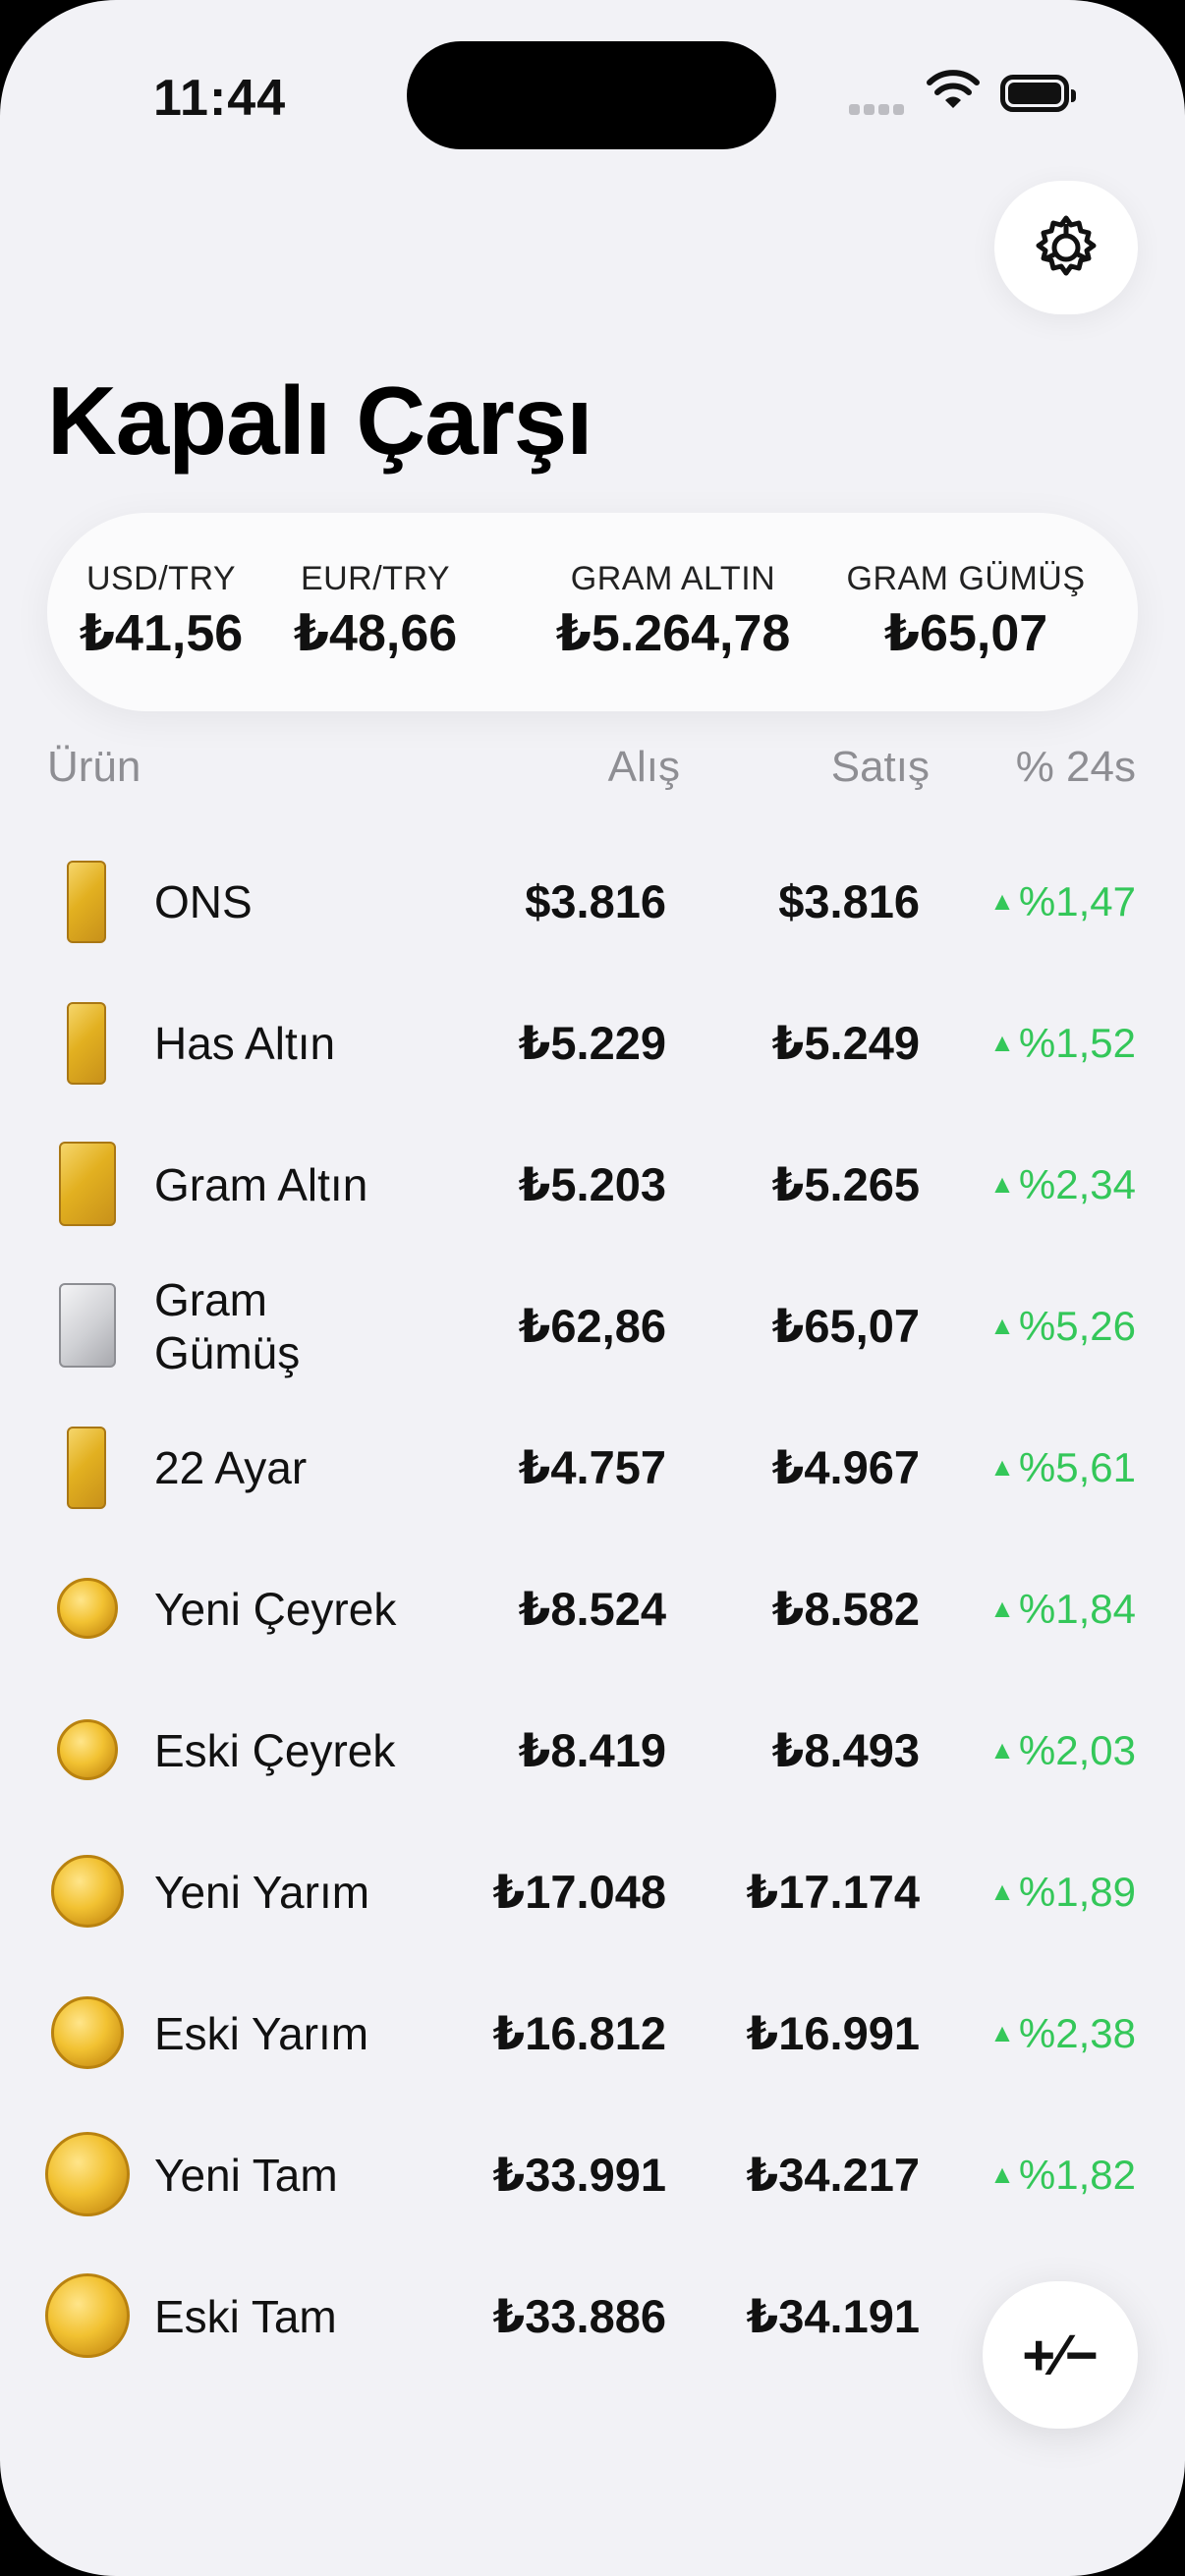 The image size is (1185, 2576). I want to click on row-change: ▲%1,84, so click(1062, 1609).